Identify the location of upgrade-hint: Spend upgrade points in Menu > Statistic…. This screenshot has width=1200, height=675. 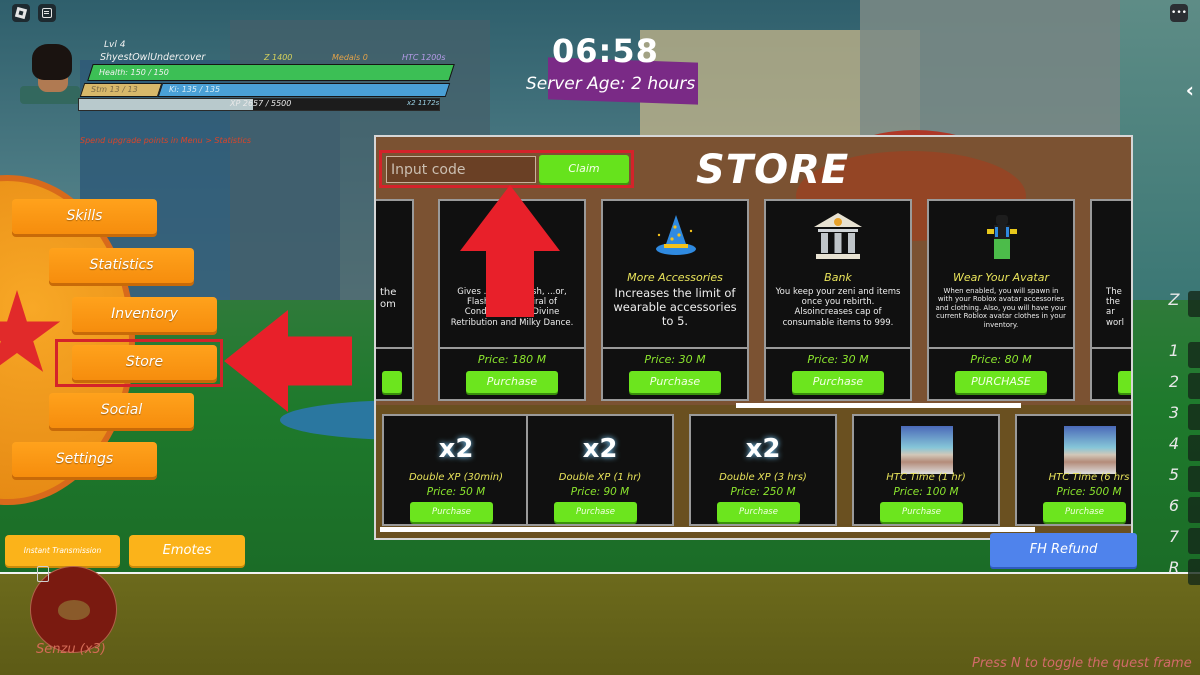
(166, 140).